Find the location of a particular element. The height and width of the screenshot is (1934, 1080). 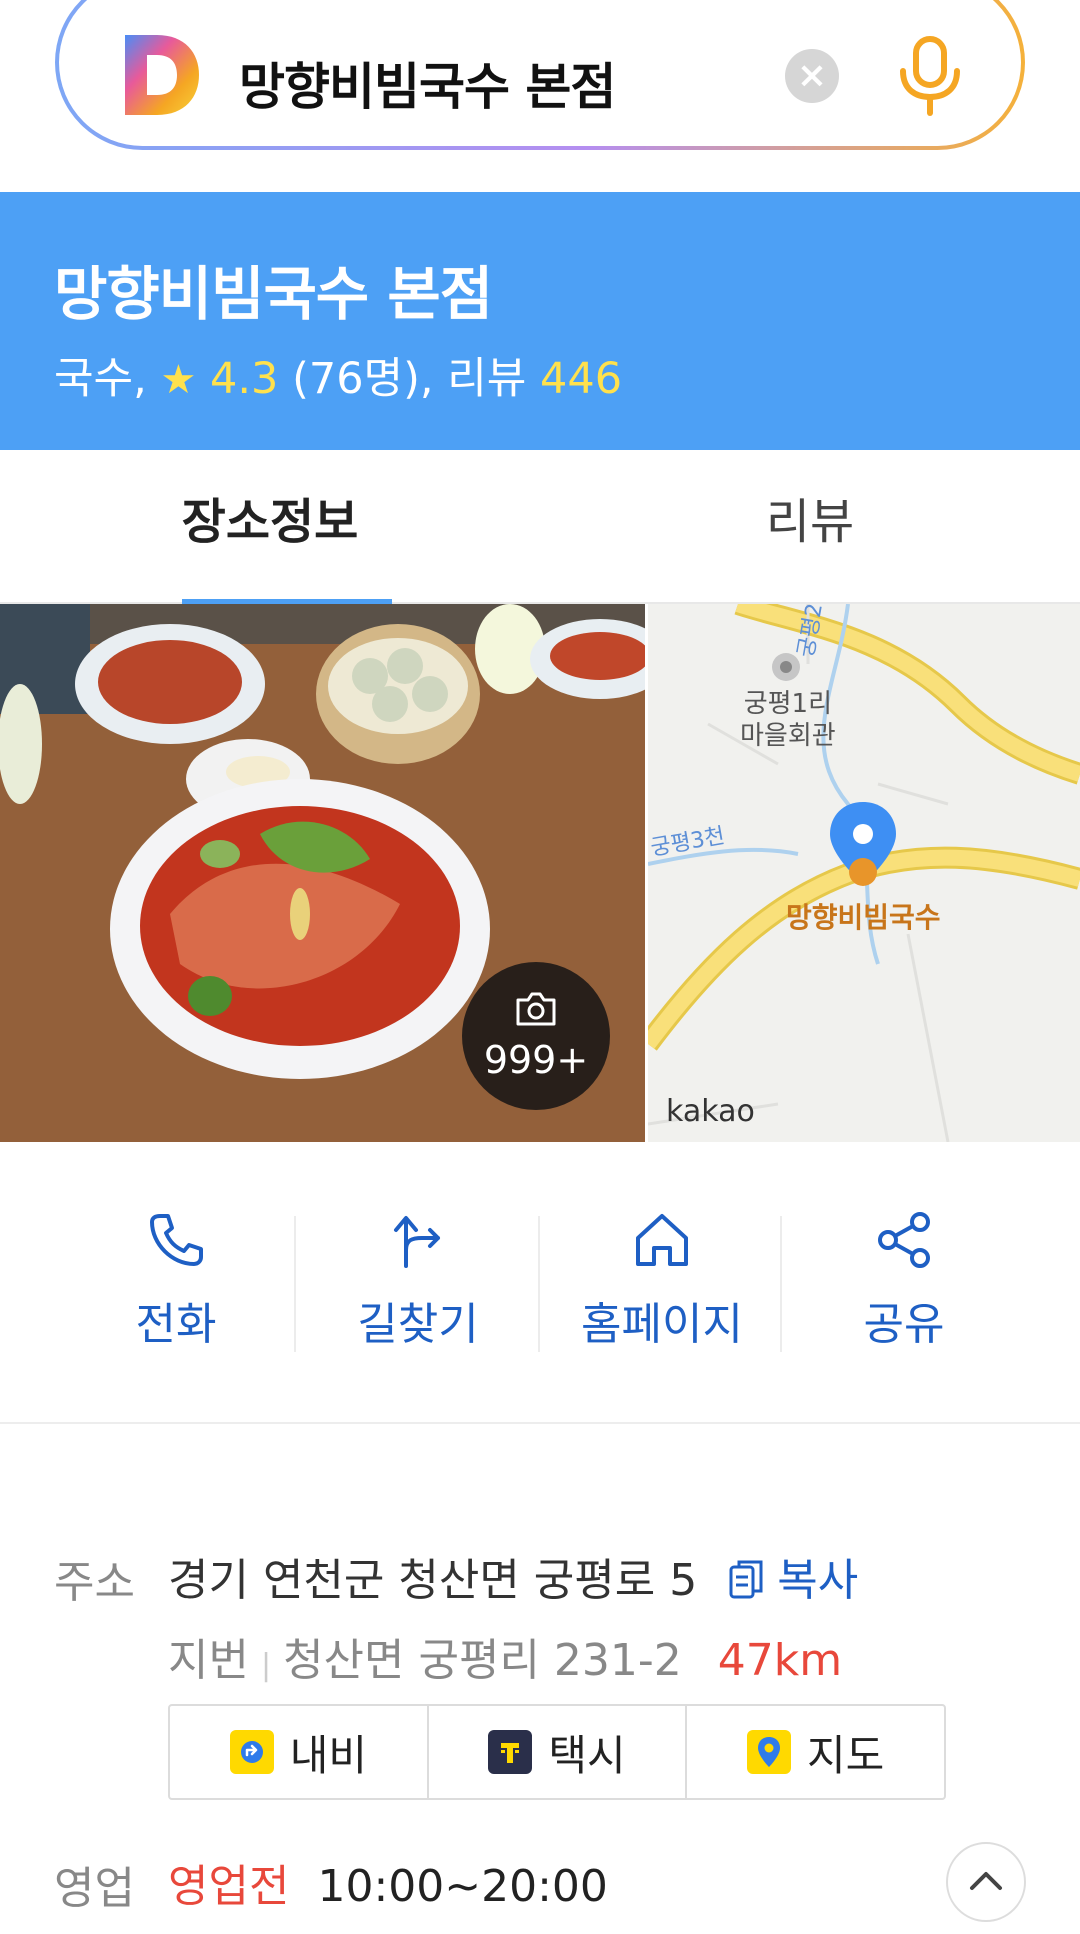

navi-label: 내비 is located at coordinates (328, 1755).